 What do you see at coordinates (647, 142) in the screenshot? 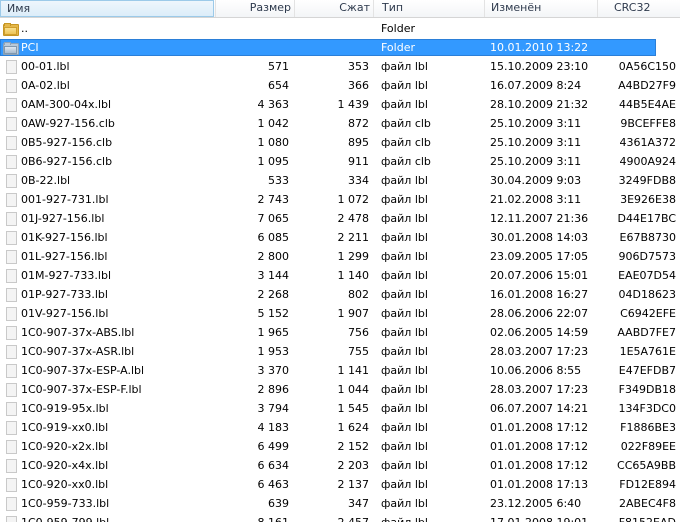
I see `file-crc: 4361A372` at bounding box center [647, 142].